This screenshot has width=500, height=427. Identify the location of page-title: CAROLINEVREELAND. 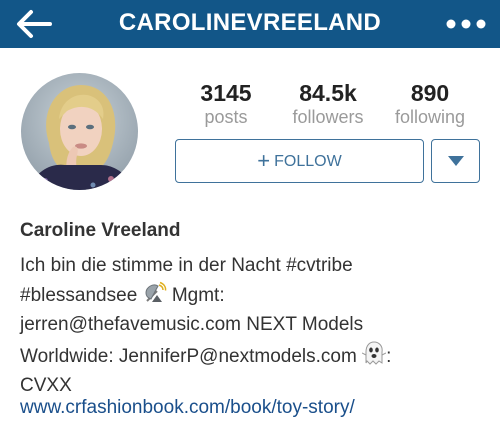
(250, 22).